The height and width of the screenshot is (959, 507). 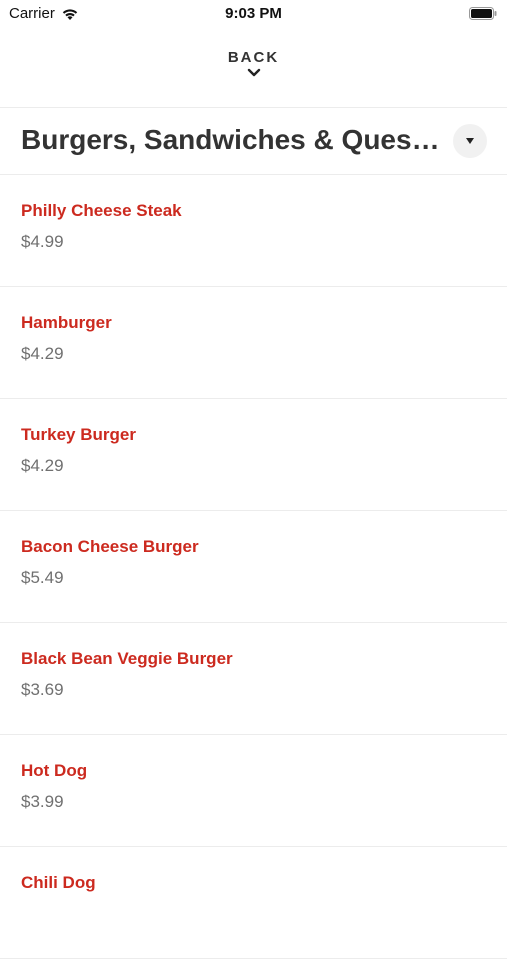 What do you see at coordinates (101, 210) in the screenshot?
I see `menu-item-name: Philly Cheese Steak` at bounding box center [101, 210].